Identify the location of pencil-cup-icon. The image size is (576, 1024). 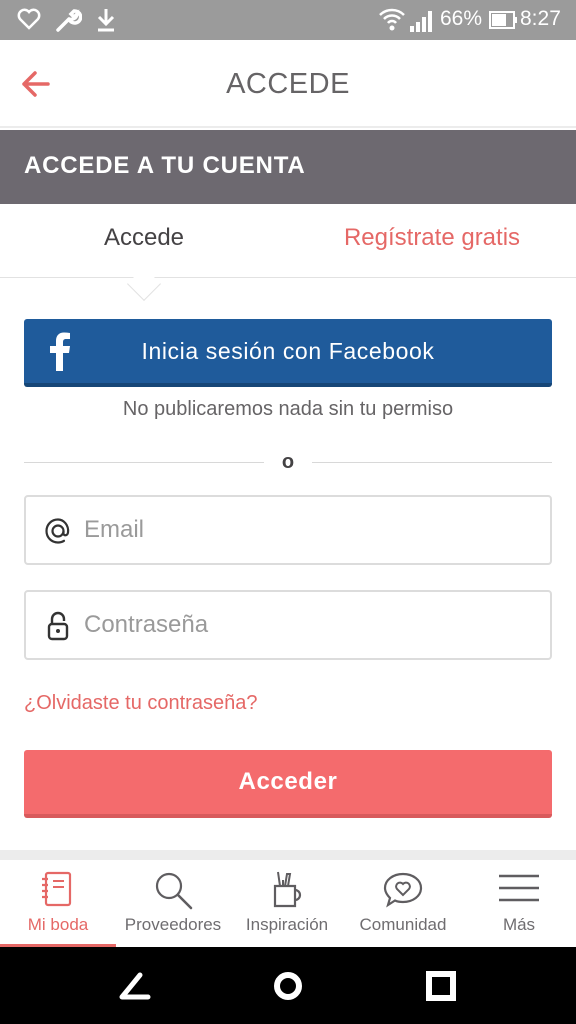
(287, 889).